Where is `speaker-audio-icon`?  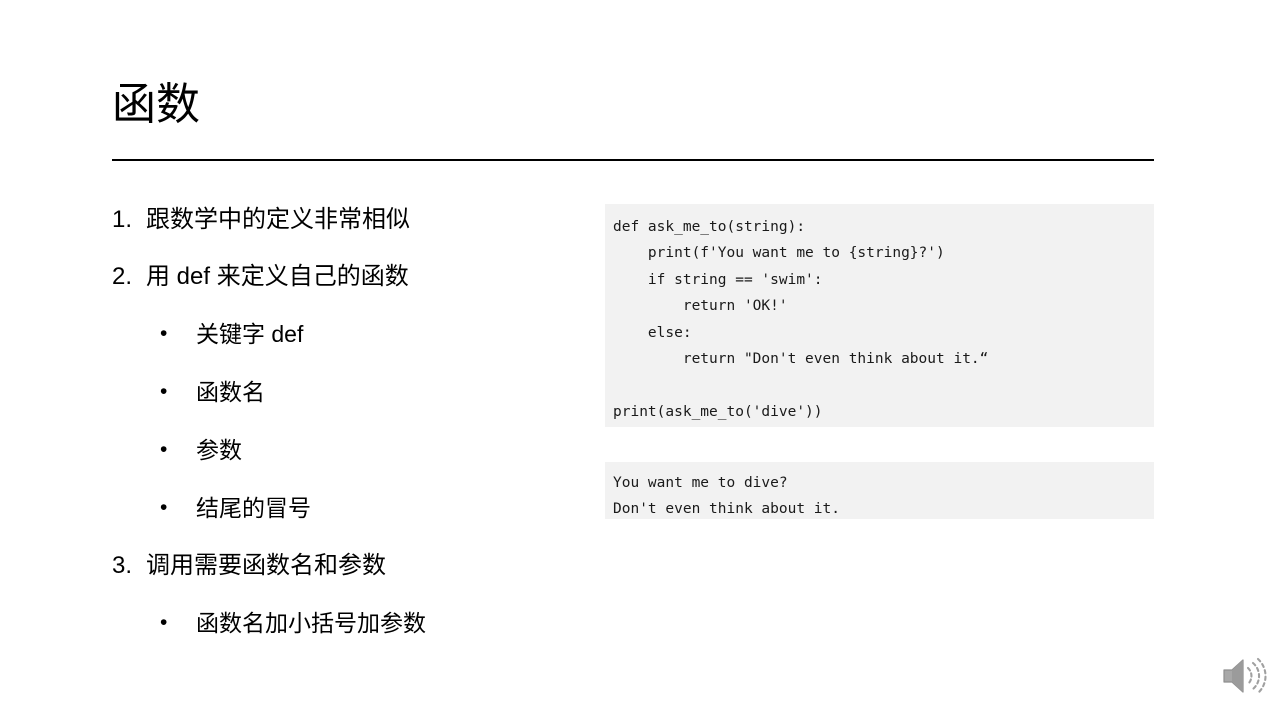 speaker-audio-icon is located at coordinates (1242, 676).